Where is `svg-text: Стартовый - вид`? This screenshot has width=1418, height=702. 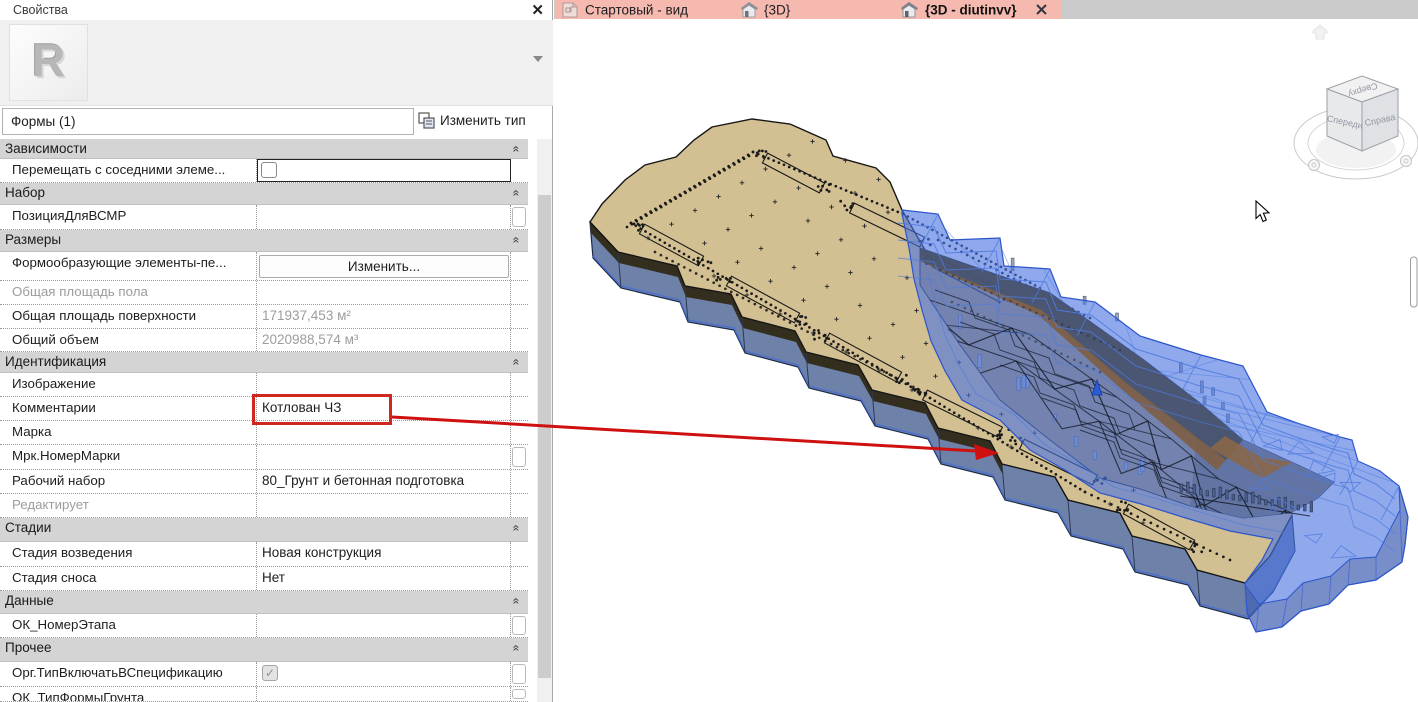 svg-text: Стартовый - вид is located at coordinates (636, 10).